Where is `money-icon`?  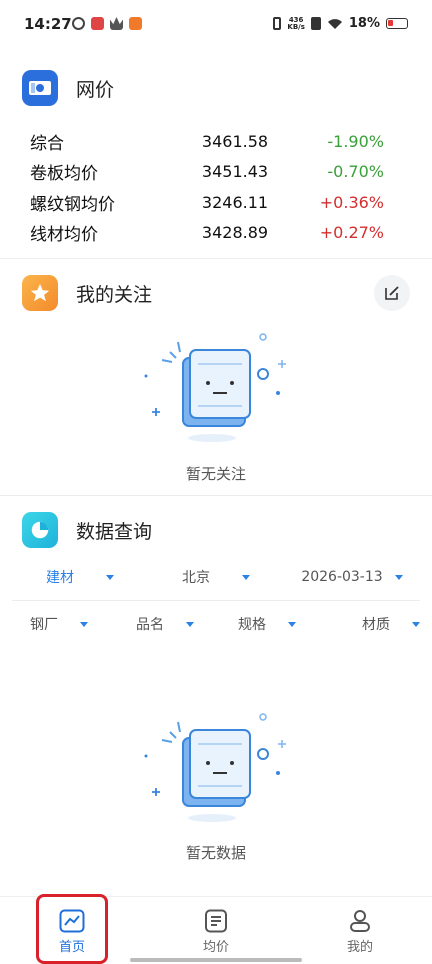
money-icon is located at coordinates (40, 88).